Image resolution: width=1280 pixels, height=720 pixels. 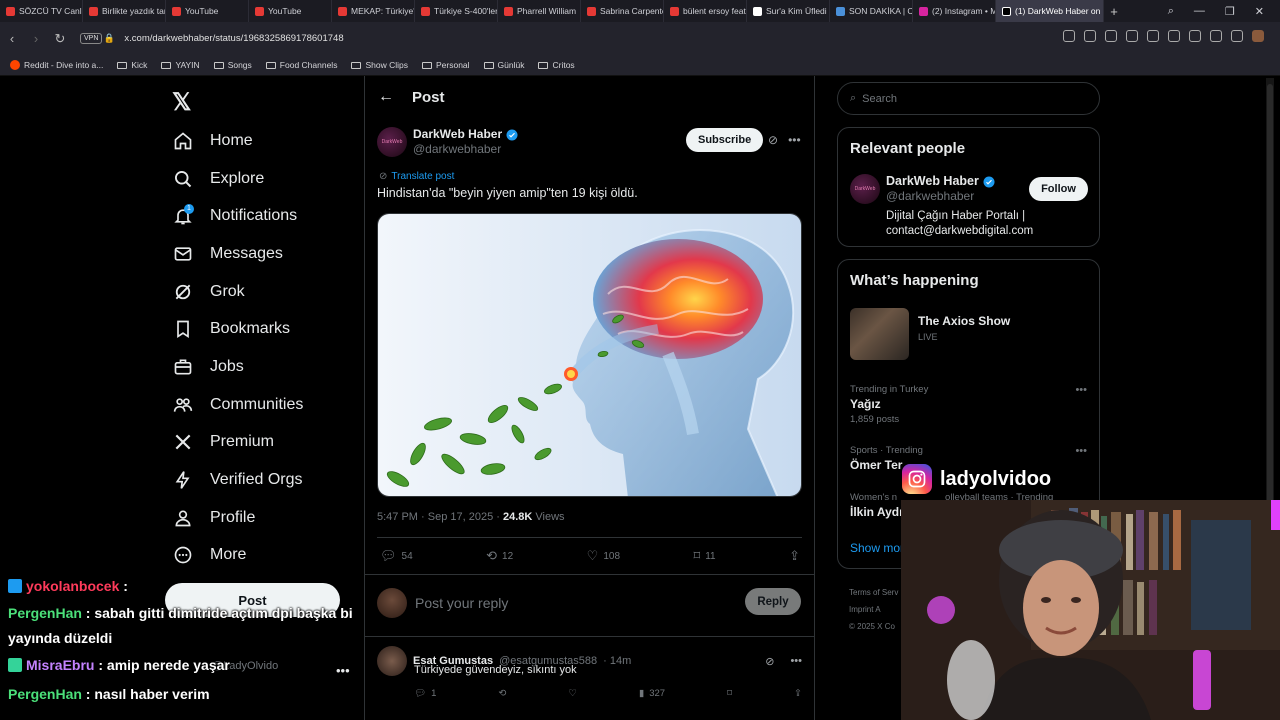 I want to click on search-input: ⌕ Search, so click(x=968, y=98).